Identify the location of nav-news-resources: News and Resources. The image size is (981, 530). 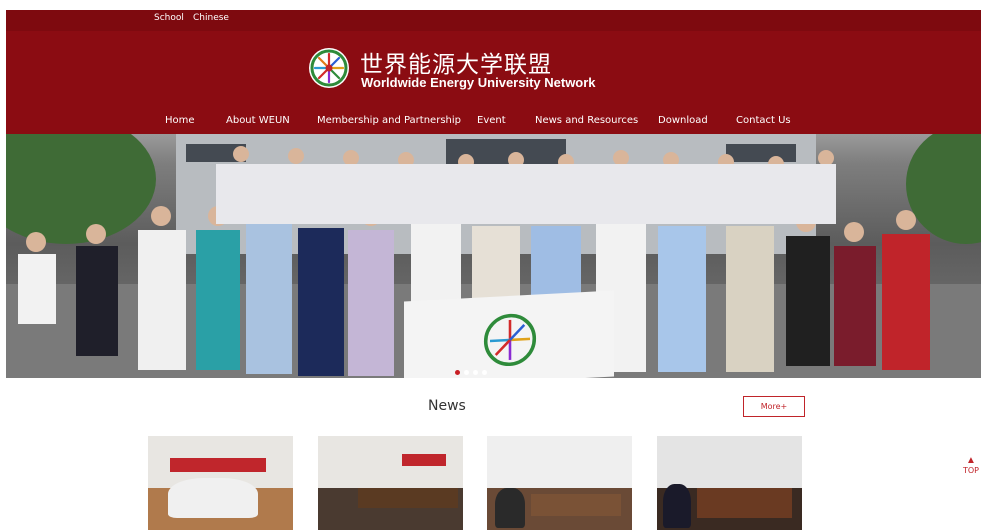
(586, 120).